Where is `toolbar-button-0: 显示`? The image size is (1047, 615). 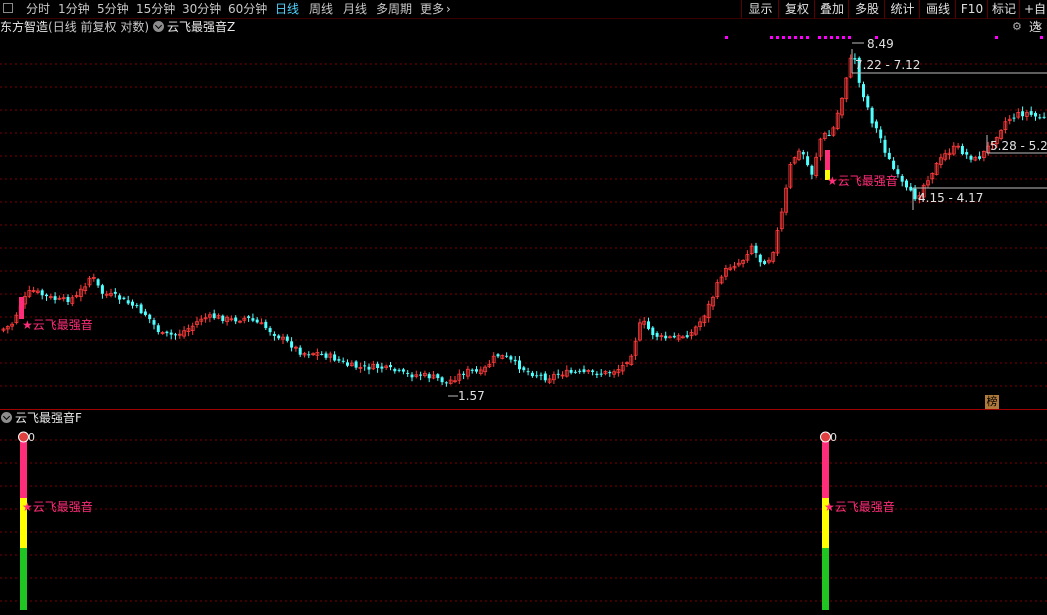 toolbar-button-0: 显示 is located at coordinates (760, 9).